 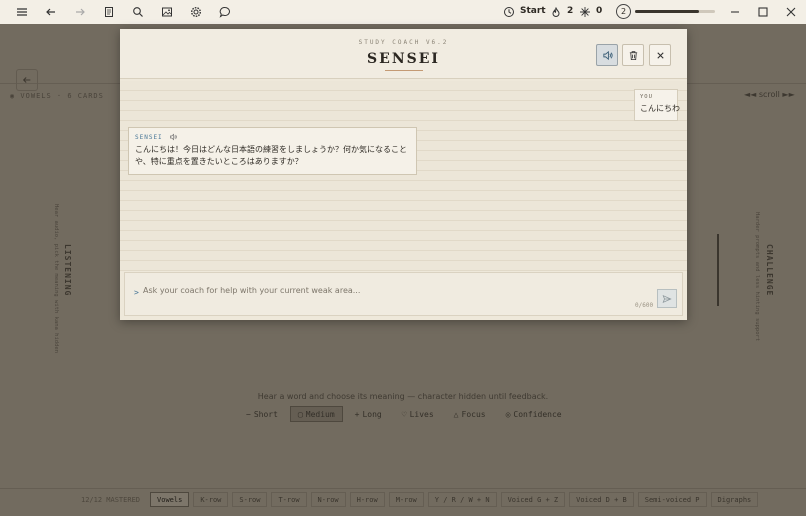 I want to click on scroll-thumb, so click(x=718, y=270).